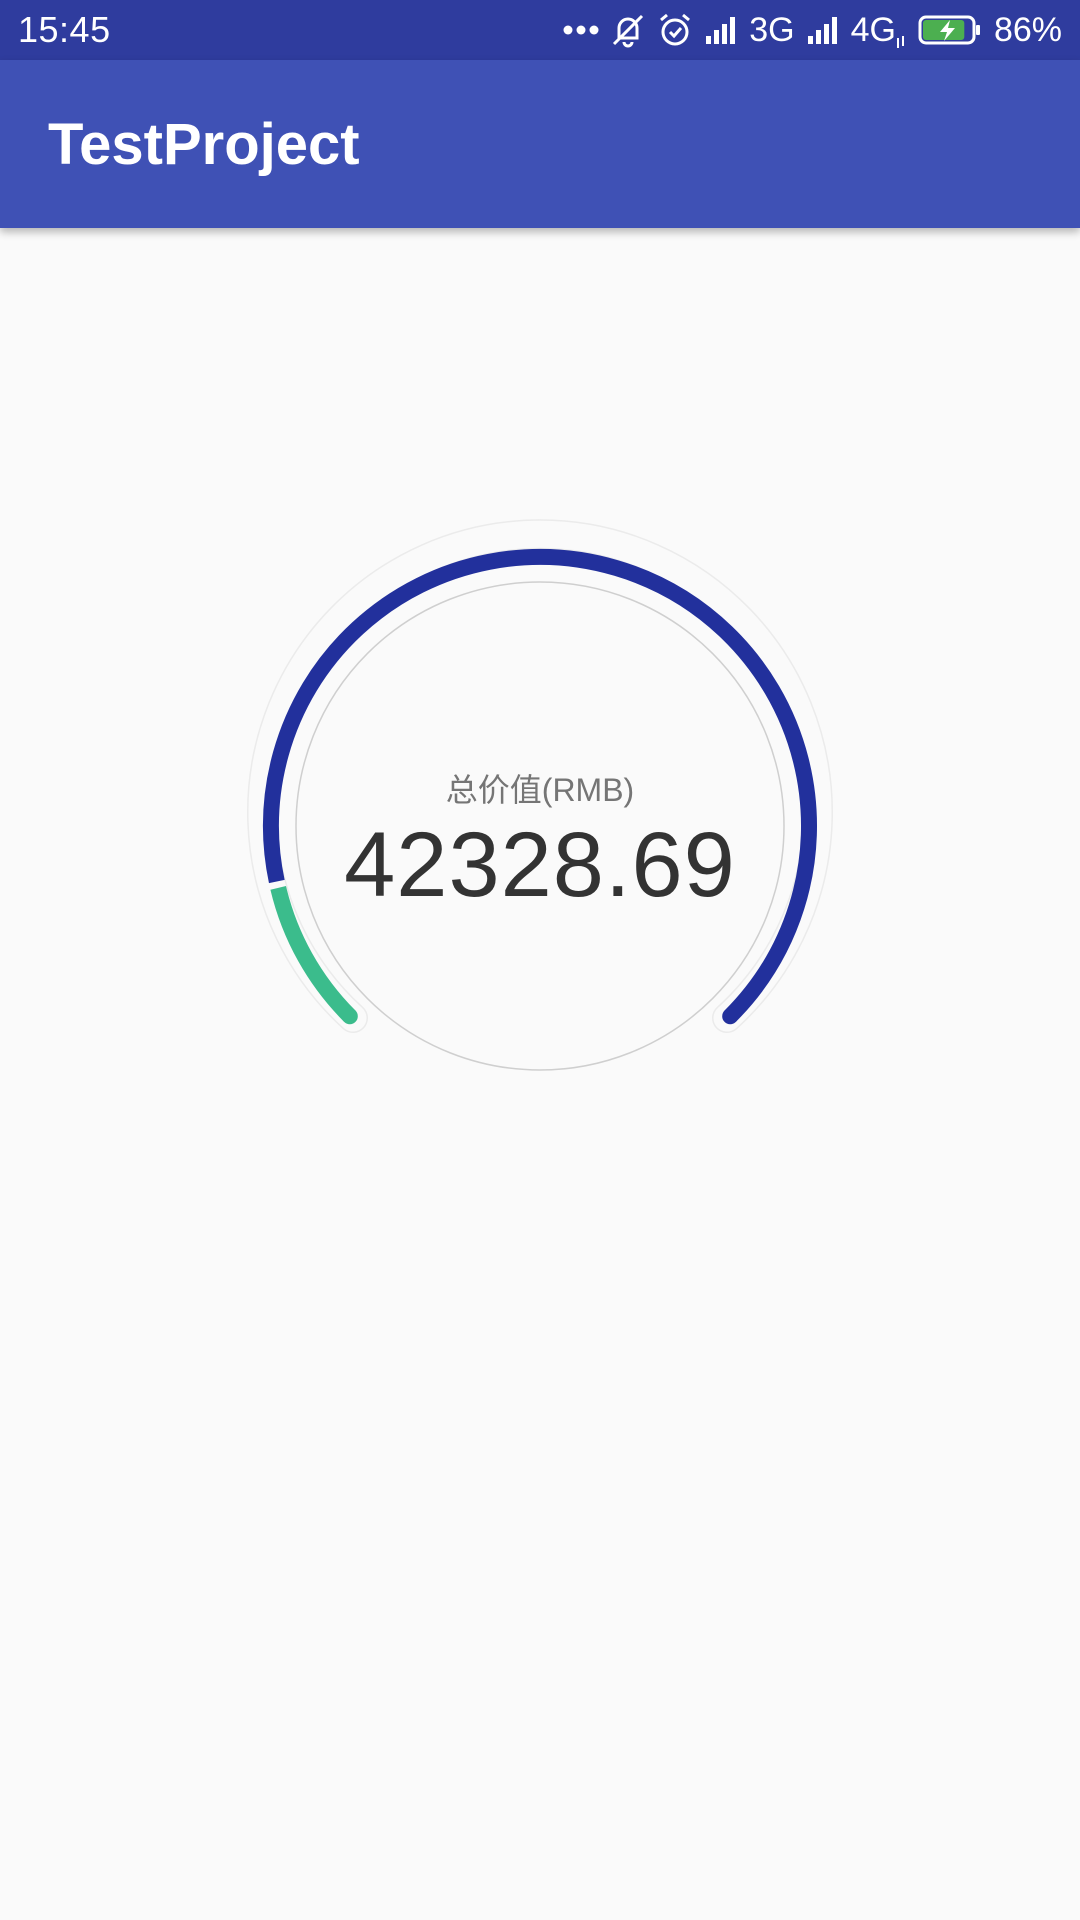 Image resolution: width=1080 pixels, height=1920 pixels. What do you see at coordinates (901, 42) in the screenshot?
I see `data-arrows-icon` at bounding box center [901, 42].